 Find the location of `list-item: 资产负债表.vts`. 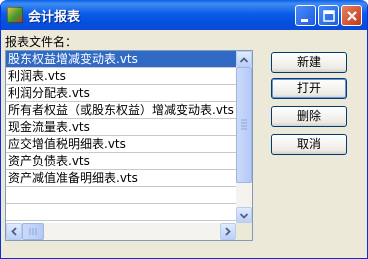

list-item: 资产负债表.vts is located at coordinates (121, 161).